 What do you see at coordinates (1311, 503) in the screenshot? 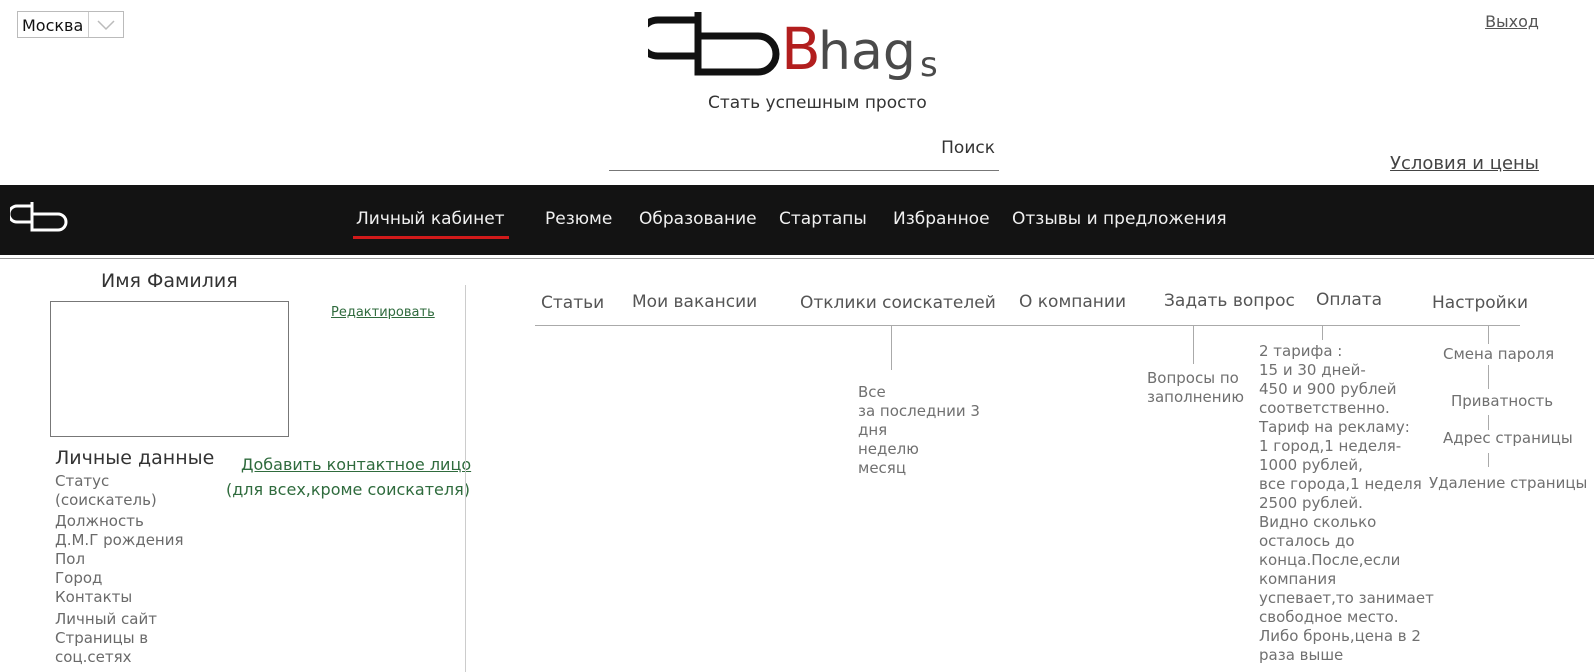
I see `payment-line: 2500 рублей.` at bounding box center [1311, 503].